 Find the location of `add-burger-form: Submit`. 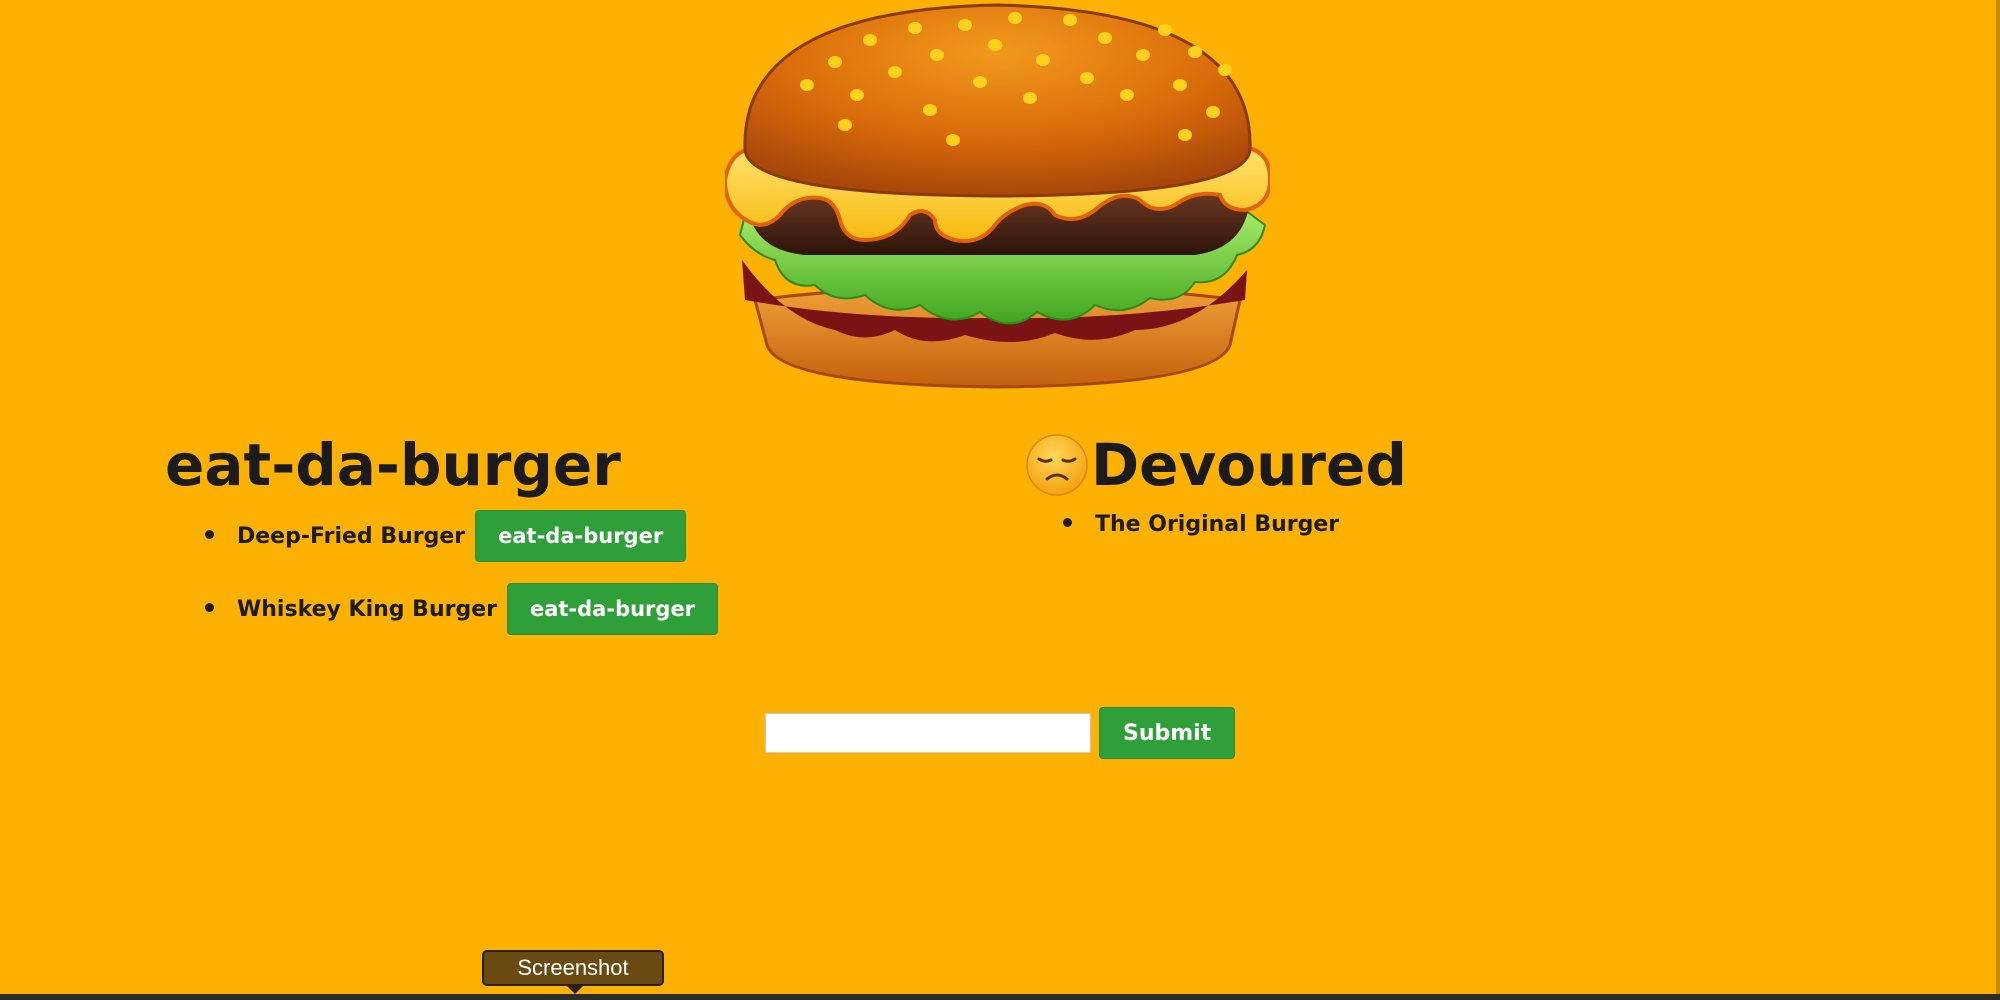

add-burger-form: Submit is located at coordinates (1000, 733).